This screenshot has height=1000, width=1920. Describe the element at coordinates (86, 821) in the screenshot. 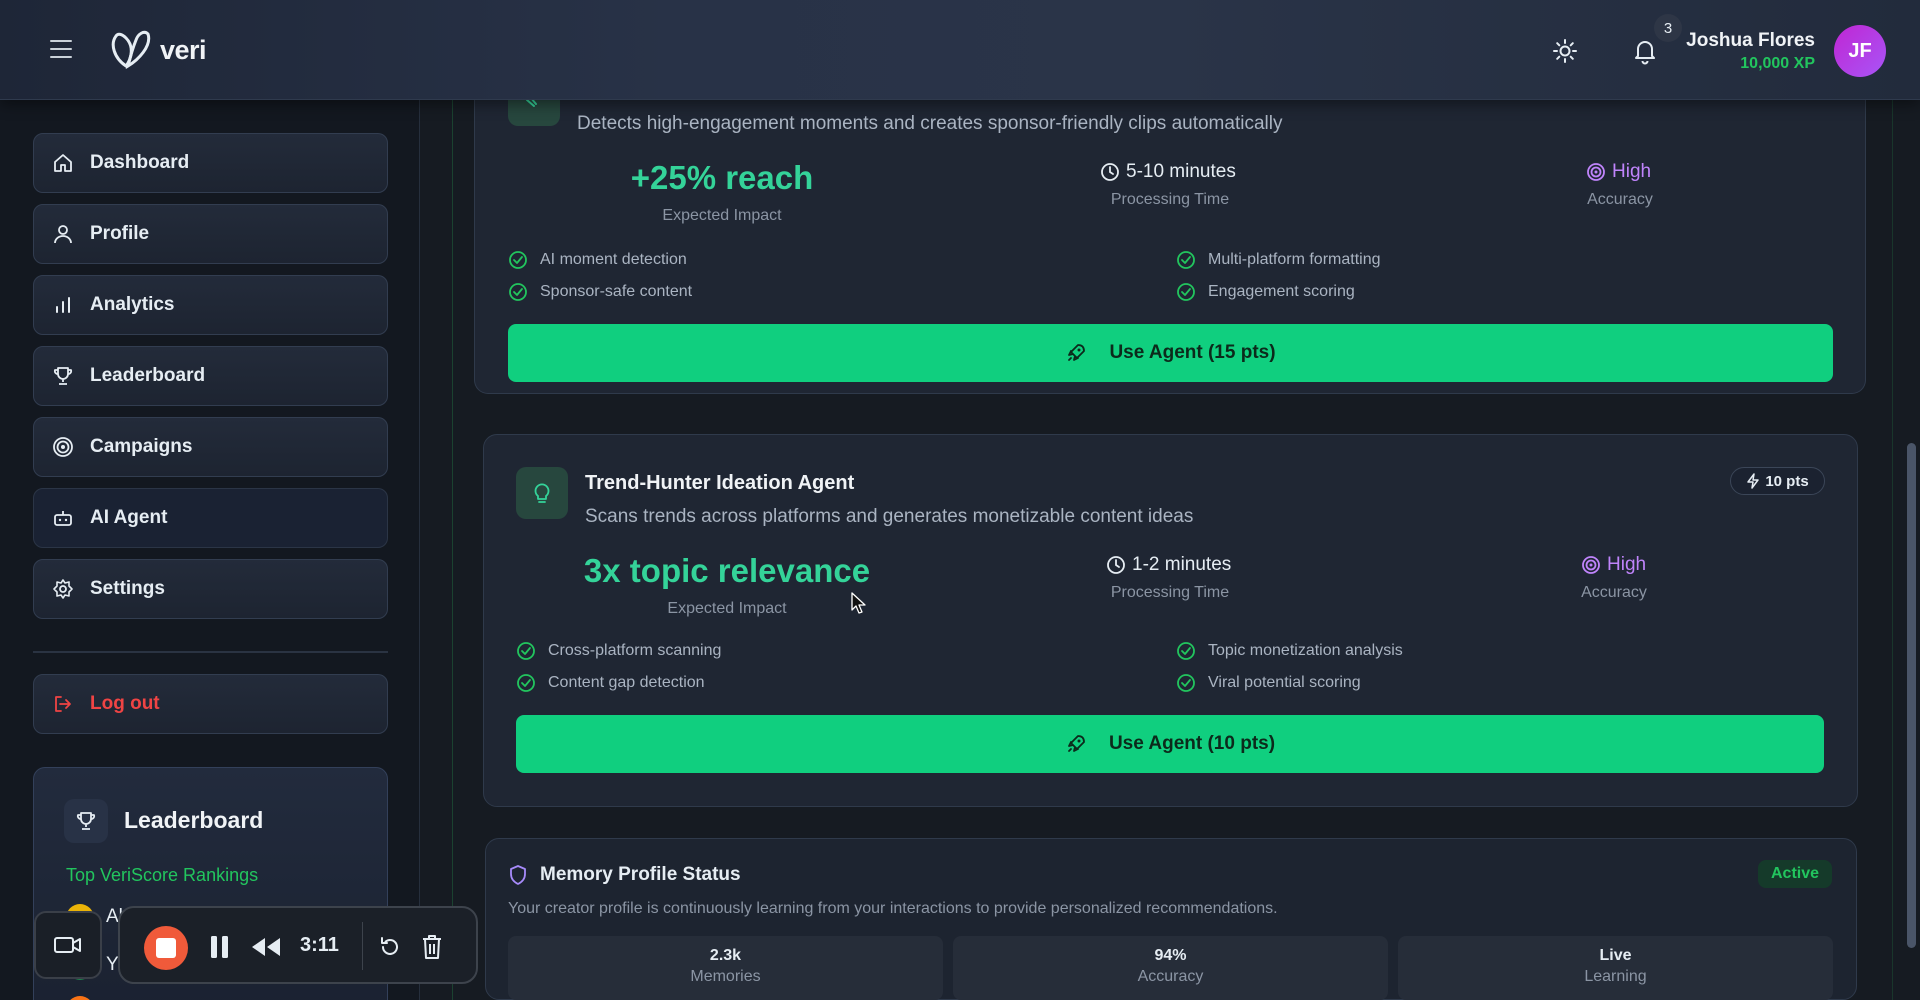

I see `trophy-icon` at that location.